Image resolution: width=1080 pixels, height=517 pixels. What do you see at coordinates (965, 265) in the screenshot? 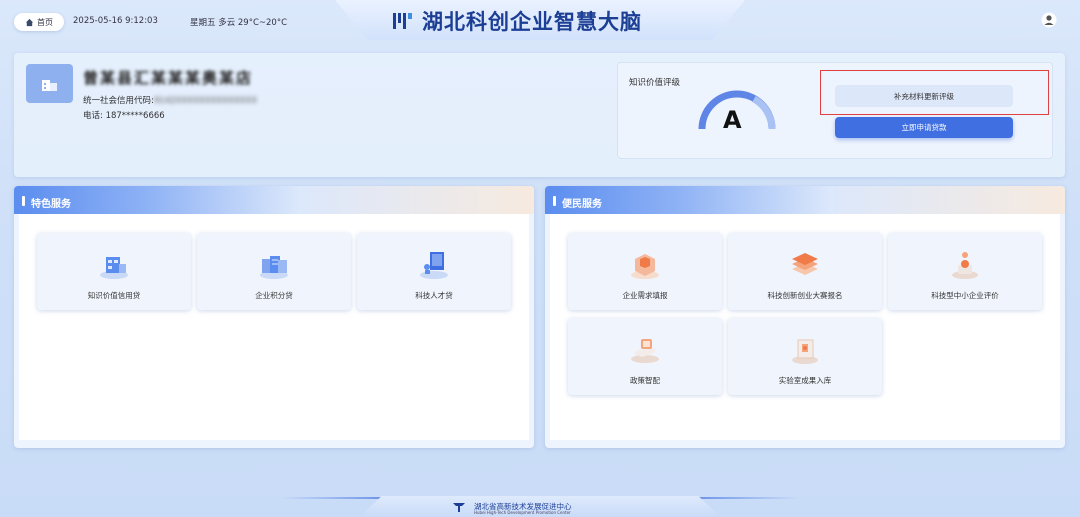
I see `evaluation-tower-icon` at bounding box center [965, 265].